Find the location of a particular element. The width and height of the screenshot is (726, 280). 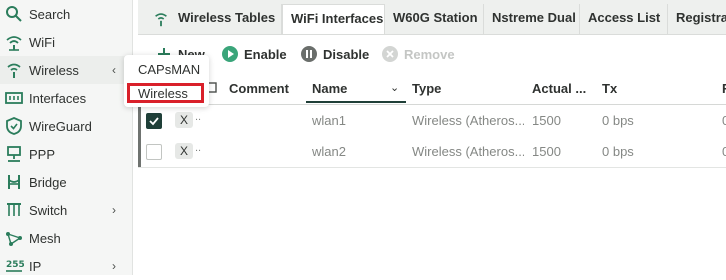

tab-w60g-station: W60G Station is located at coordinates (434, 19).